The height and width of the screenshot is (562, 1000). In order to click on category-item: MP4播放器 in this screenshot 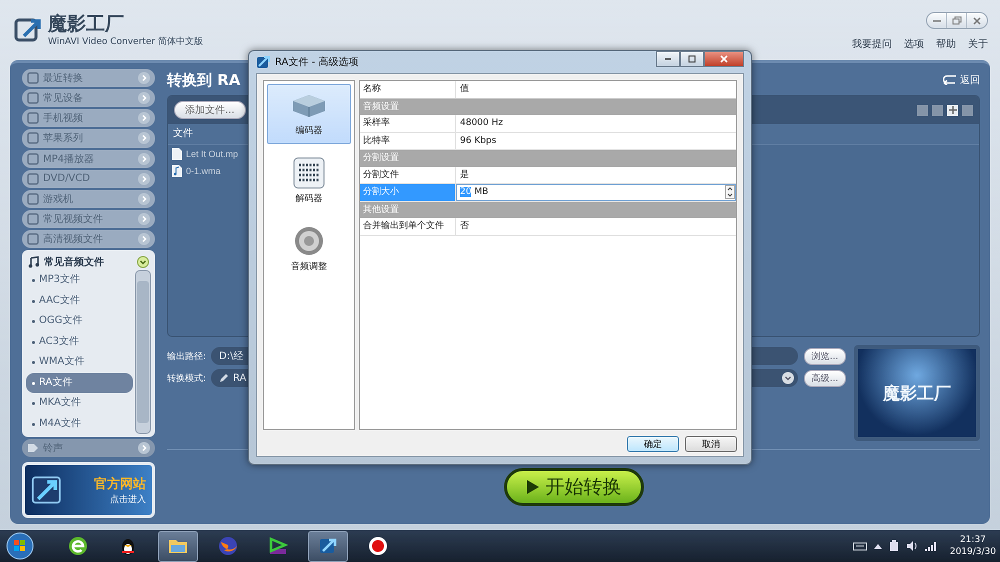, I will do `click(88, 159)`.